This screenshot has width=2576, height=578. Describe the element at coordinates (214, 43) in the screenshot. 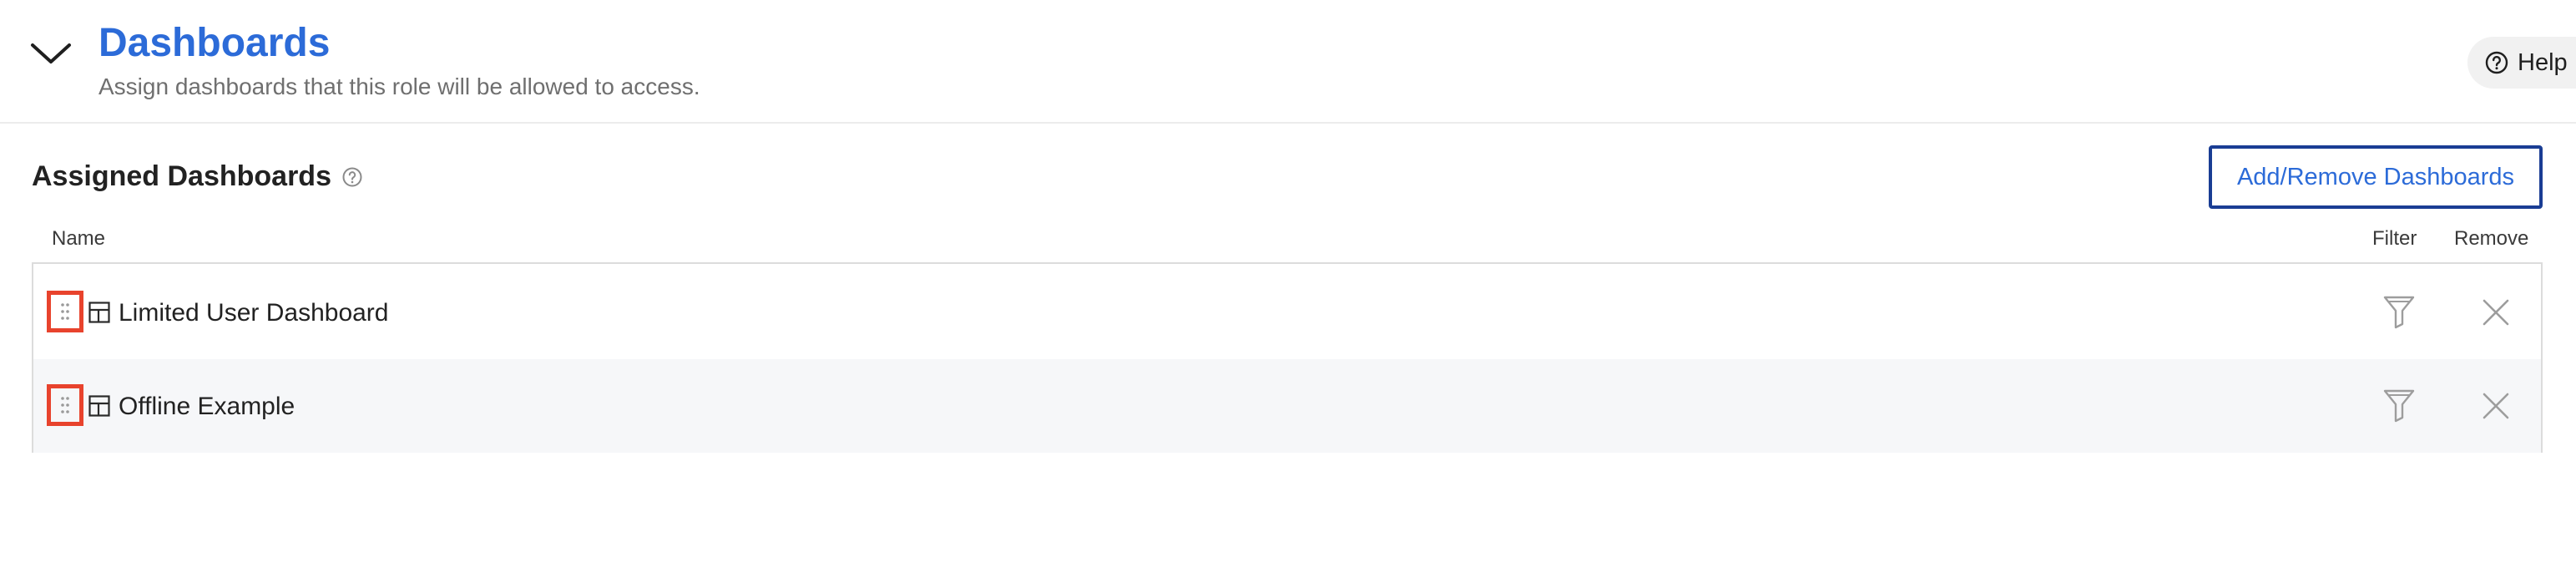

I see `section-title: Dashboards` at that location.